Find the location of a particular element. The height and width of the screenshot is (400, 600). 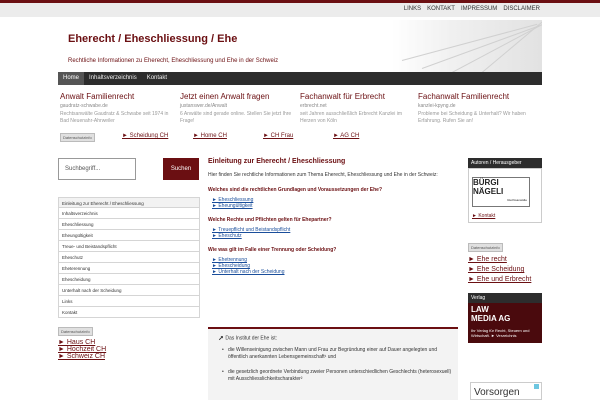

pin-icon is located at coordinates (221, 338).